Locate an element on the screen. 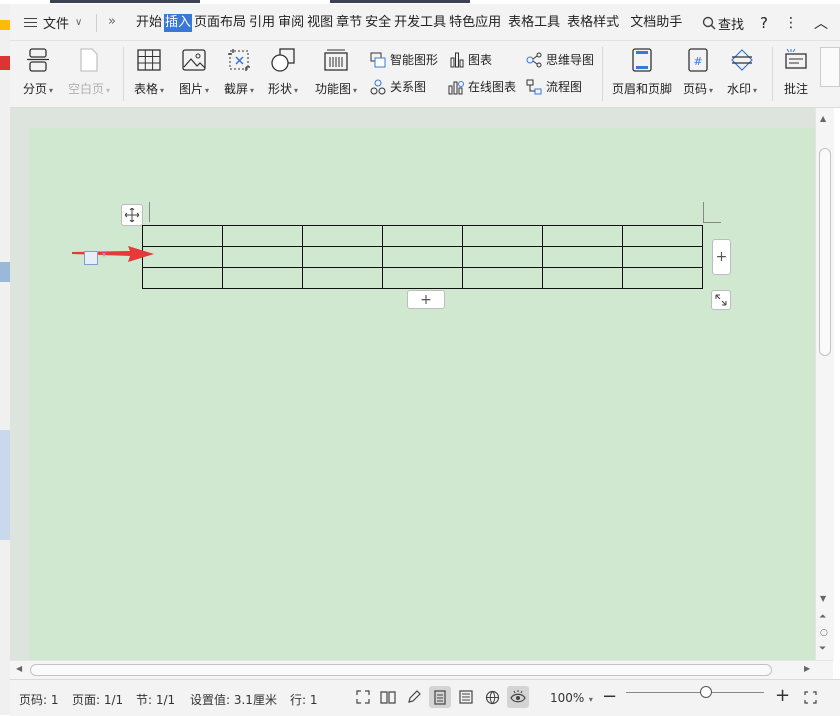 This screenshot has width=840, height=716. mind-map-button: 思维导图 is located at coordinates (560, 59).